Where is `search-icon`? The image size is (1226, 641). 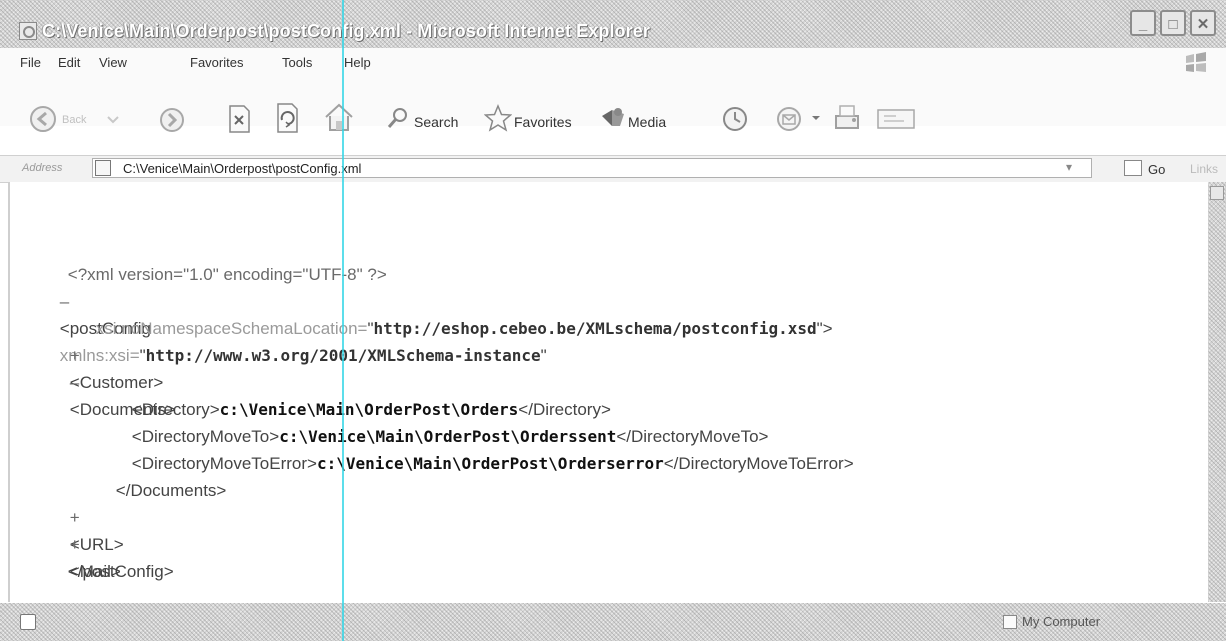
search-icon is located at coordinates (398, 118).